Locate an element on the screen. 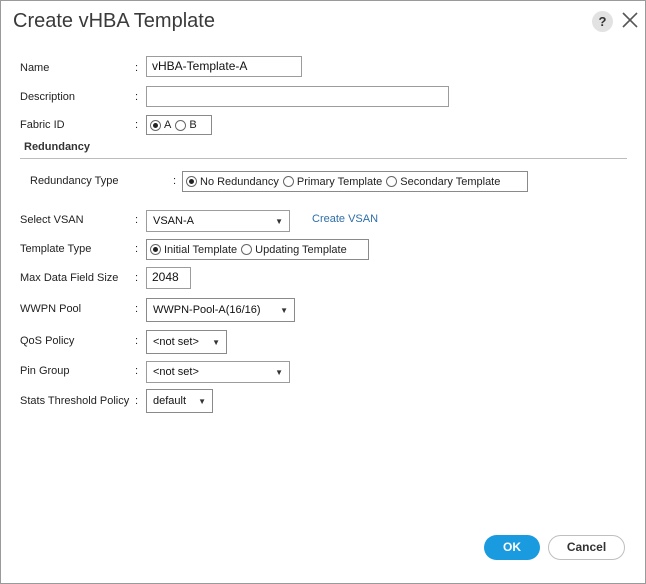 Image resolution: width=646 pixels, height=584 pixels. pin-group-select: <not set> ▼ is located at coordinates (218, 372).